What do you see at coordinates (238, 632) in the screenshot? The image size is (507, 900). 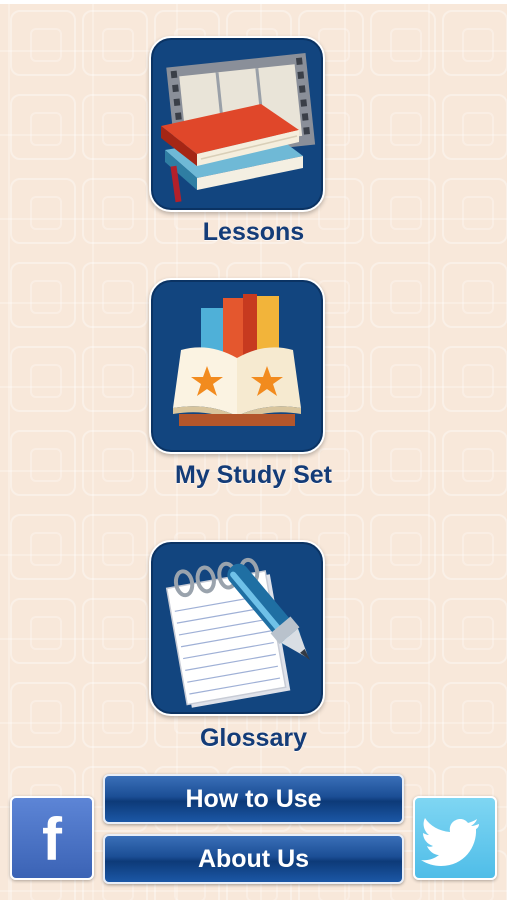 I see `notepad-pen-icon` at bounding box center [238, 632].